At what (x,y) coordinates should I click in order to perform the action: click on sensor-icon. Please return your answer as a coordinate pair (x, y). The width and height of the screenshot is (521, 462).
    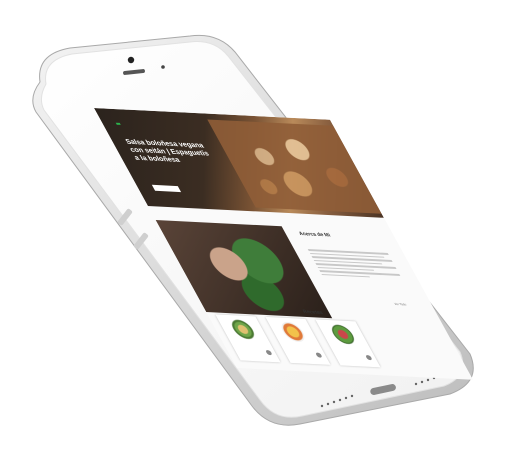
    Looking at the image, I should click on (163, 67).